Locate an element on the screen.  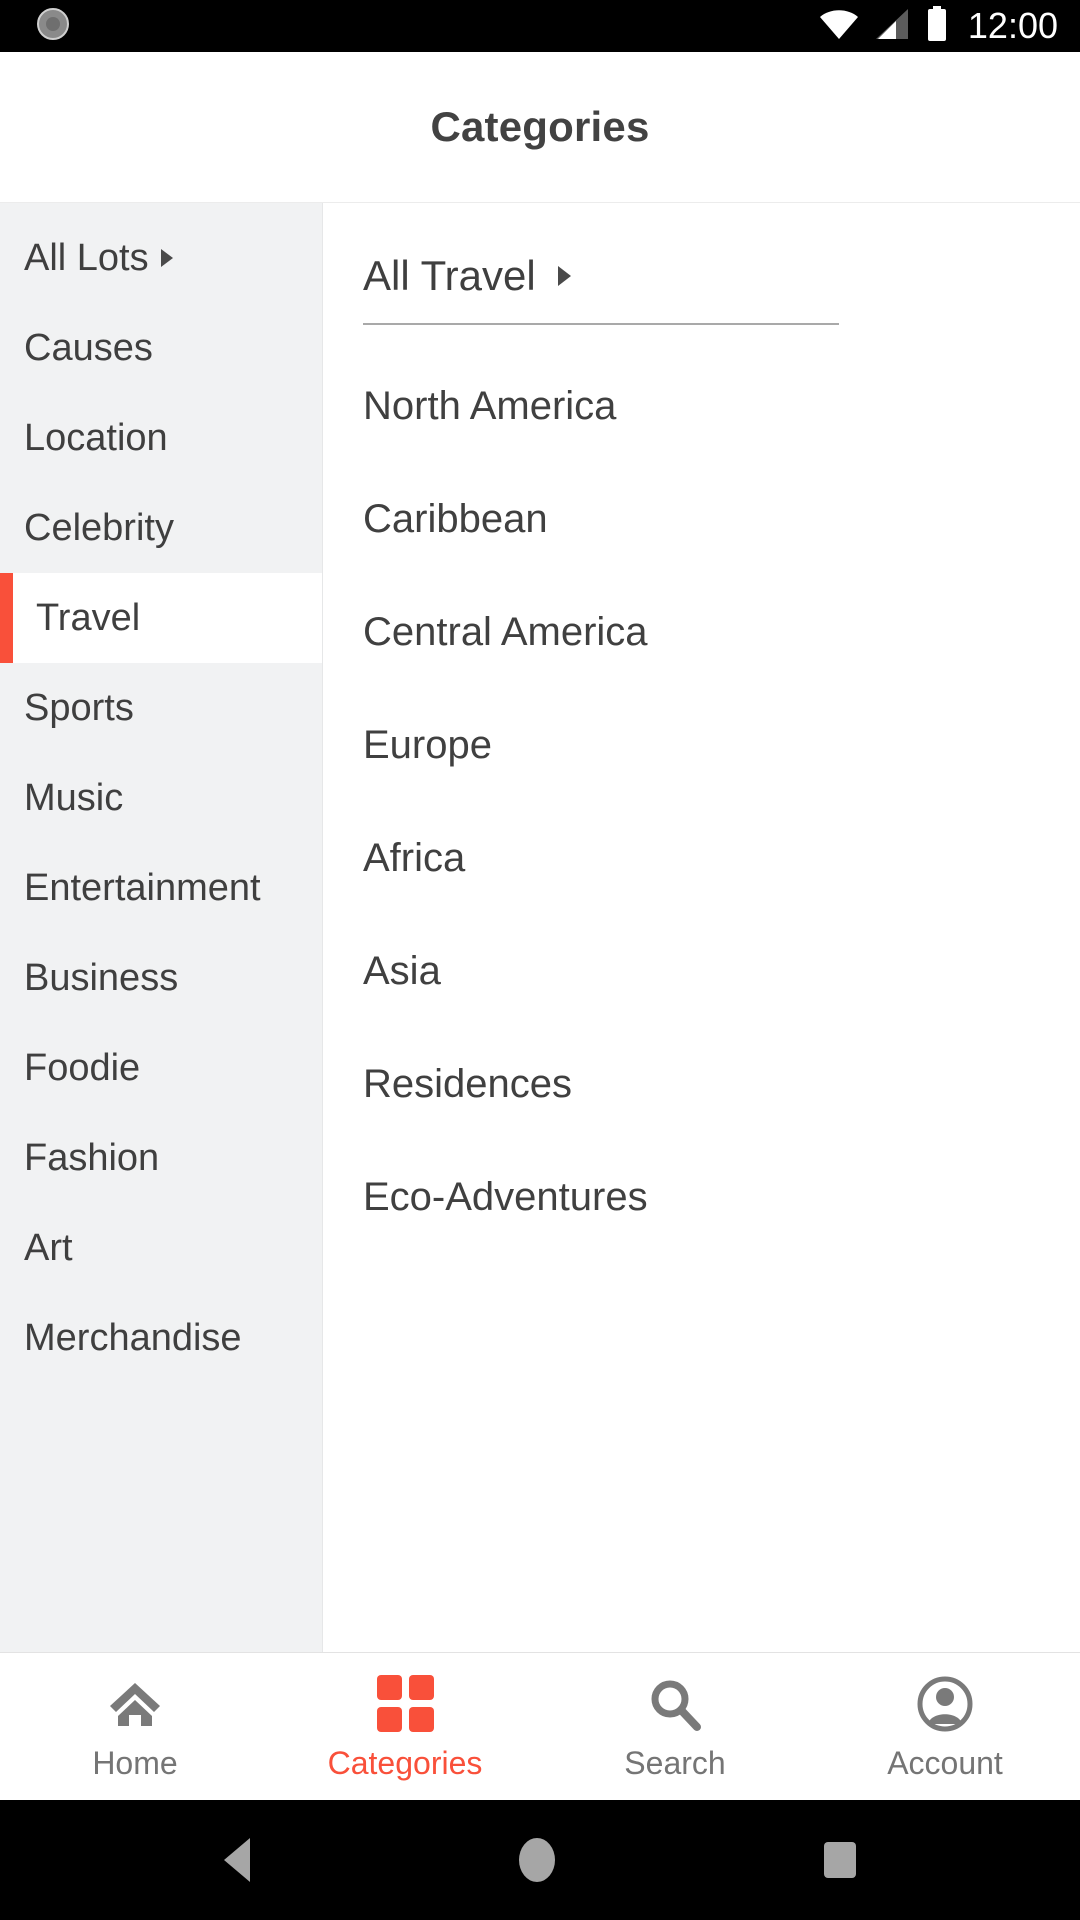
subcategory-item-label: Residences is located at coordinates (468, 1083).